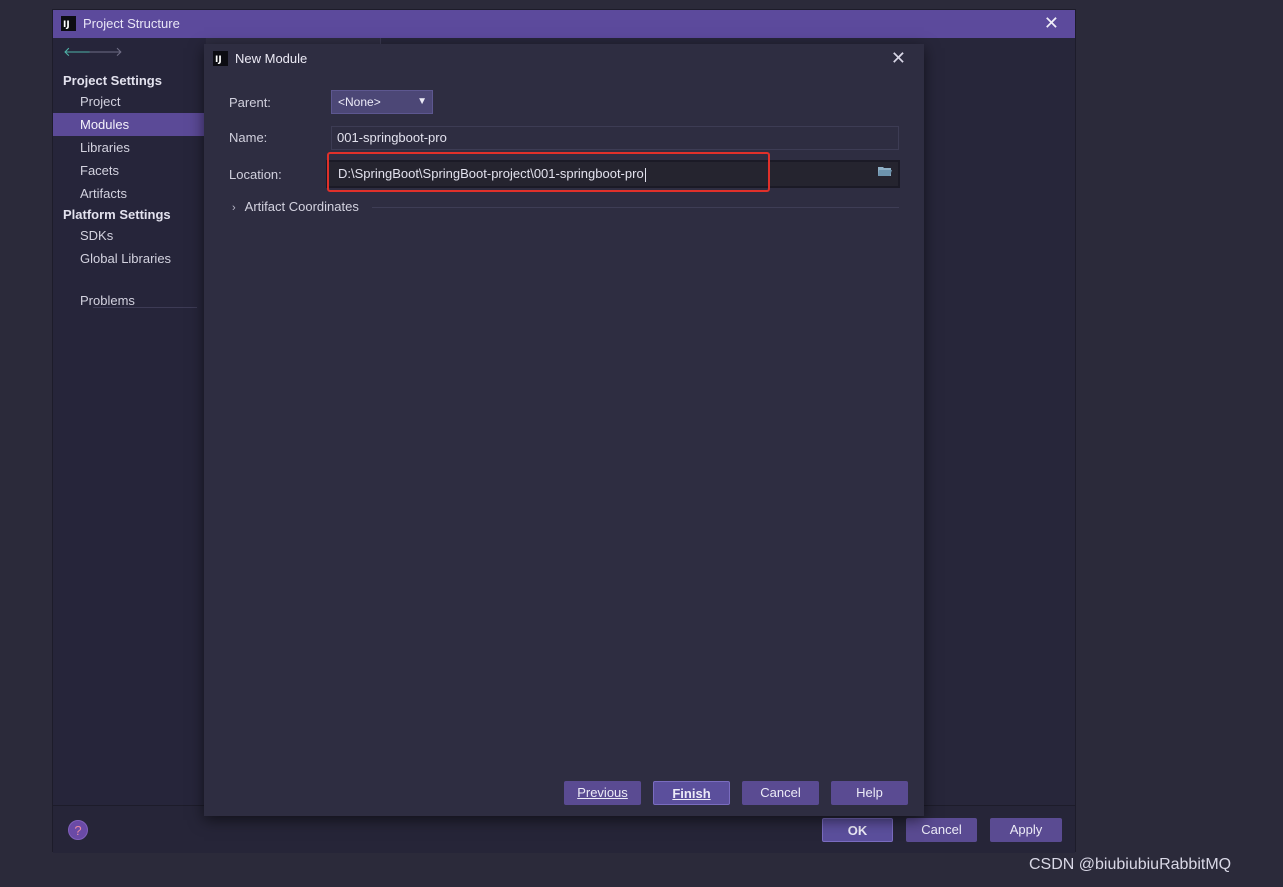 Image resolution: width=1283 pixels, height=887 pixels. What do you see at coordinates (129, 170) in the screenshot?
I see `sidebar-item-facets: Facets` at bounding box center [129, 170].